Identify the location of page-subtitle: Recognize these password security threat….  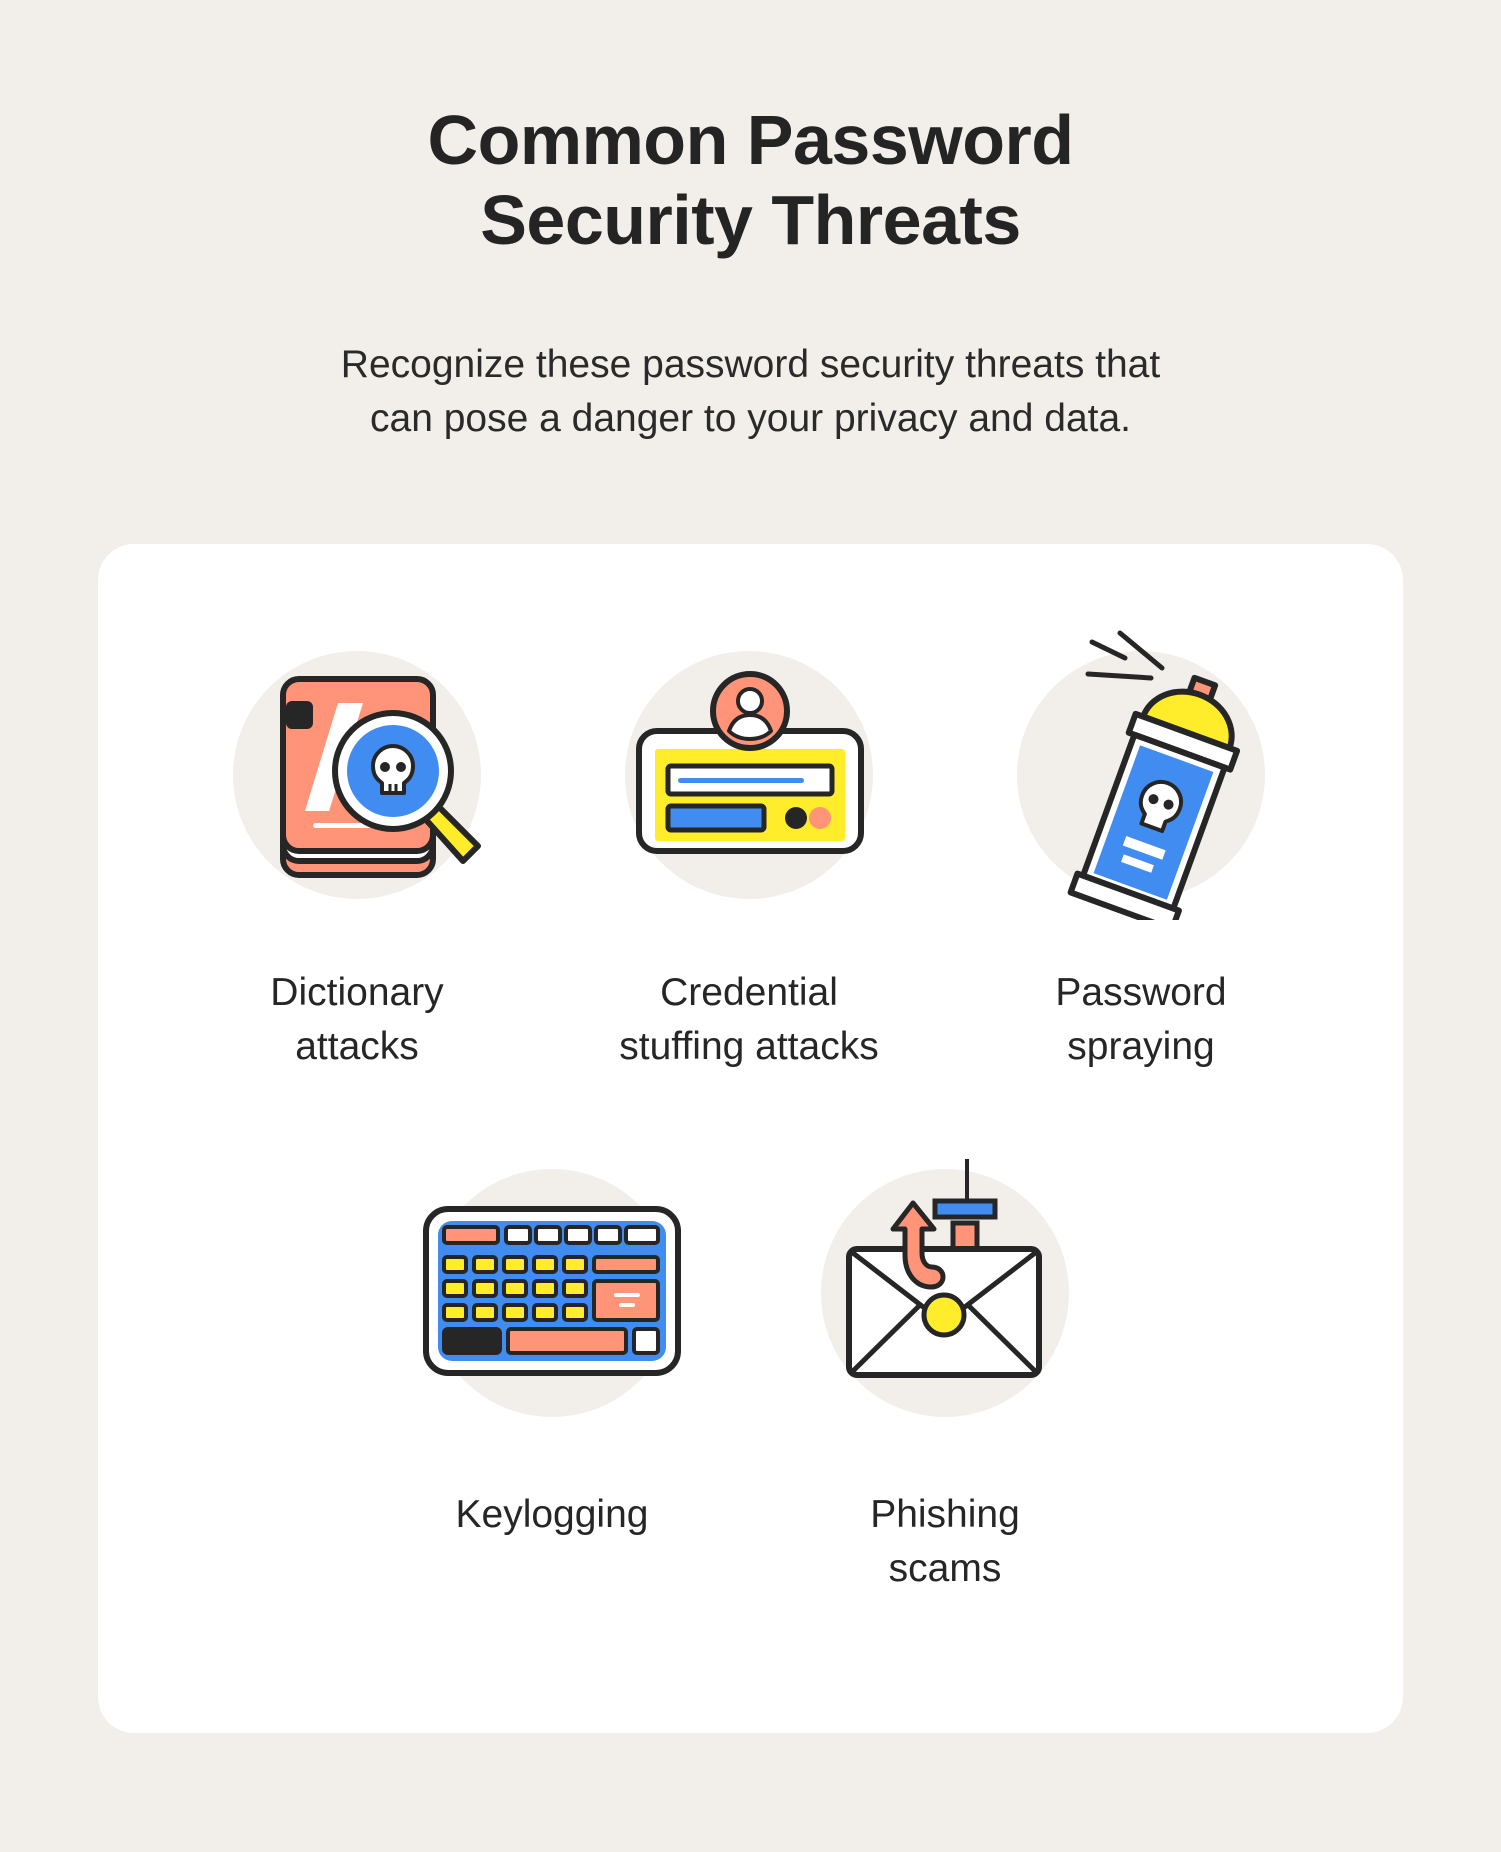
(750, 392).